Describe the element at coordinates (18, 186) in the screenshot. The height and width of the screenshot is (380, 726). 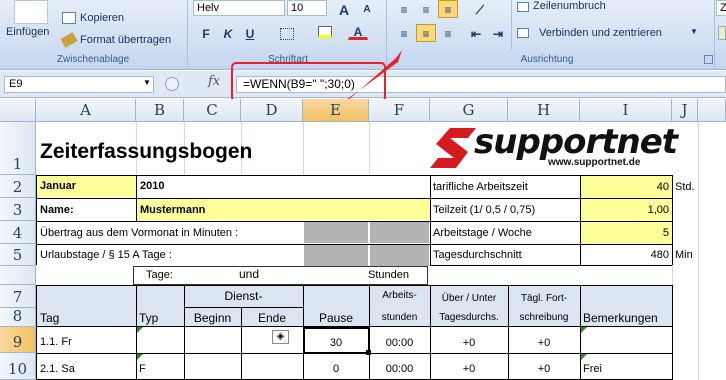
I see `row-header: 2` at that location.